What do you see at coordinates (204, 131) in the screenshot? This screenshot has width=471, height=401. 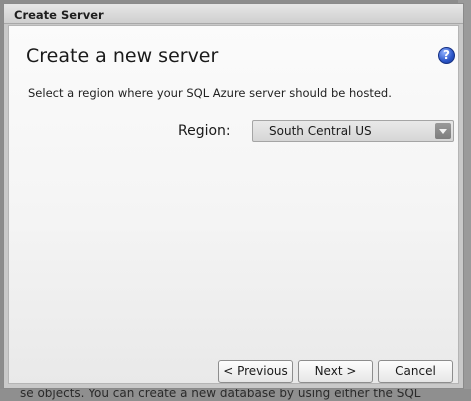 I see `region-label: Region:` at bounding box center [204, 131].